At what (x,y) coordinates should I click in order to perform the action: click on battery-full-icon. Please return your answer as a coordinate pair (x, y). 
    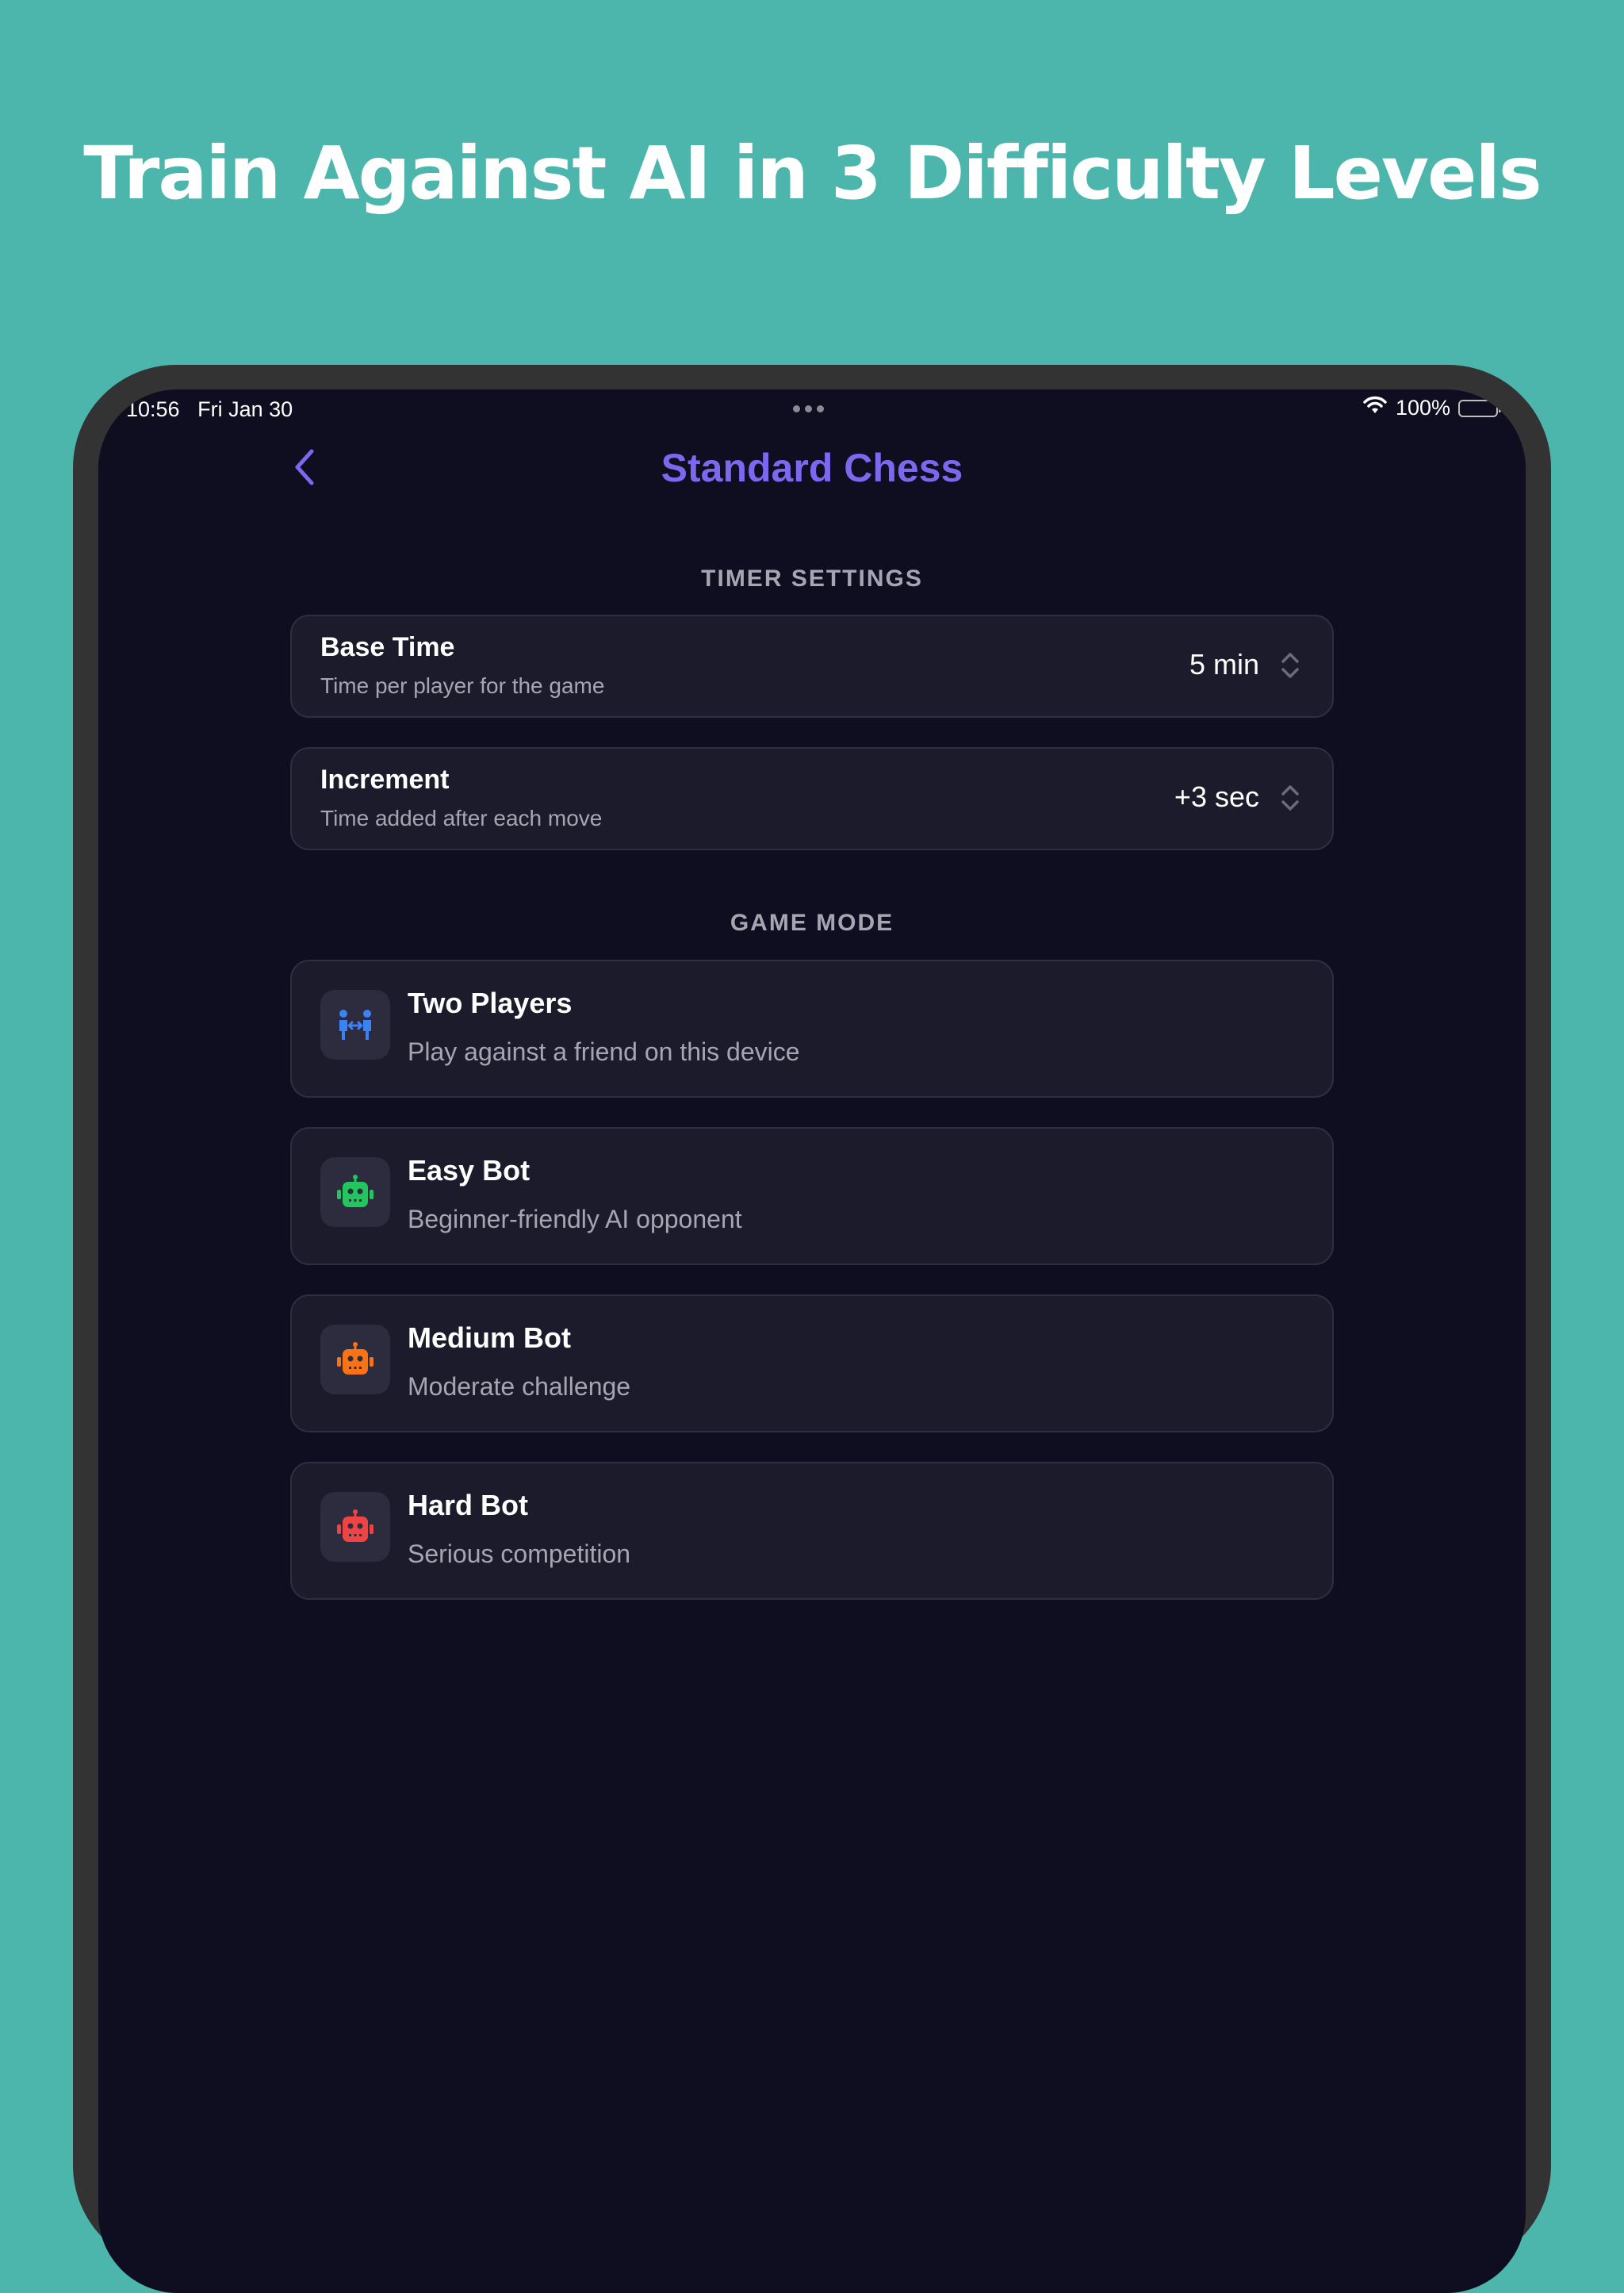
    Looking at the image, I should click on (1479, 408).